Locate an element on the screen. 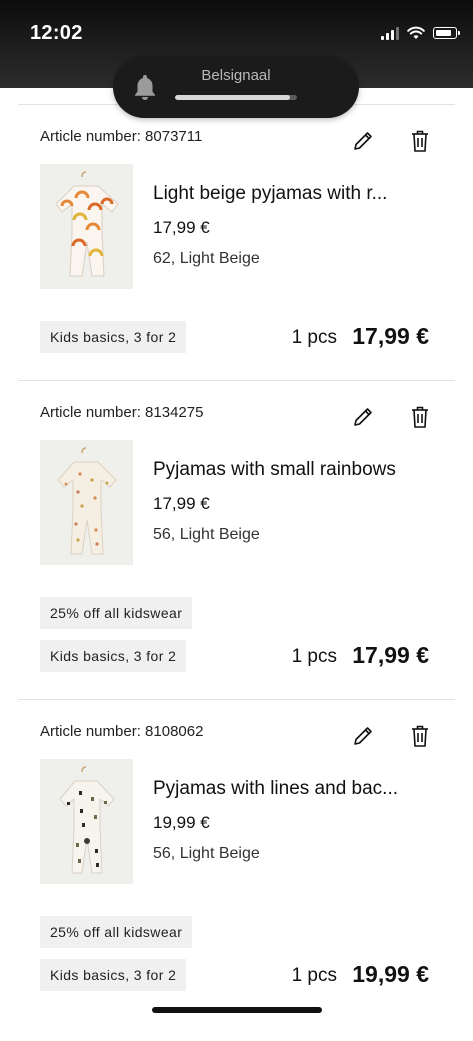 The height and width of the screenshot is (1041, 473). article-number: Article number: 8073711 is located at coordinates (121, 136).